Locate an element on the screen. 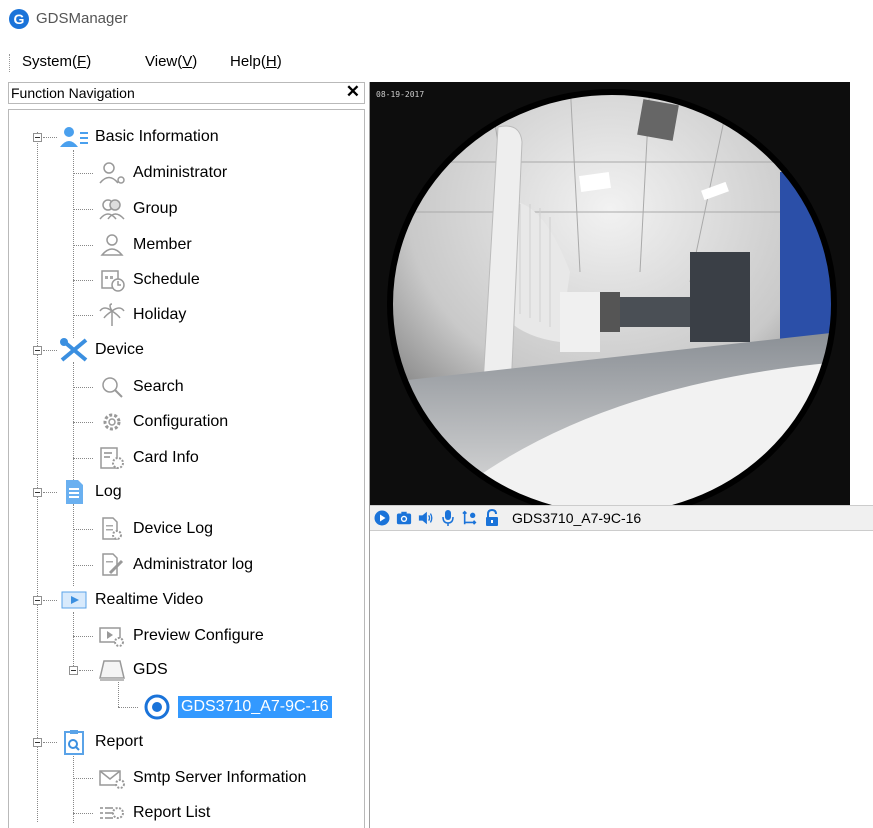 The height and width of the screenshot is (828, 873). menu-bar: System(F) View(V) Help(H) is located at coordinates (436, 63).